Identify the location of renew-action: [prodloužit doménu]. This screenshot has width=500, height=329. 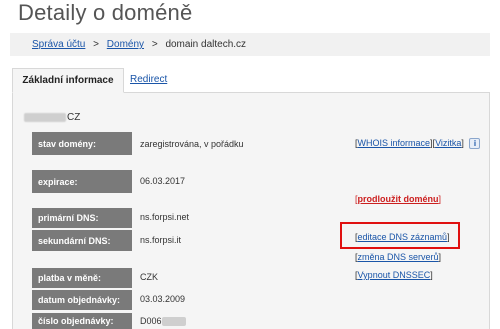
(398, 199).